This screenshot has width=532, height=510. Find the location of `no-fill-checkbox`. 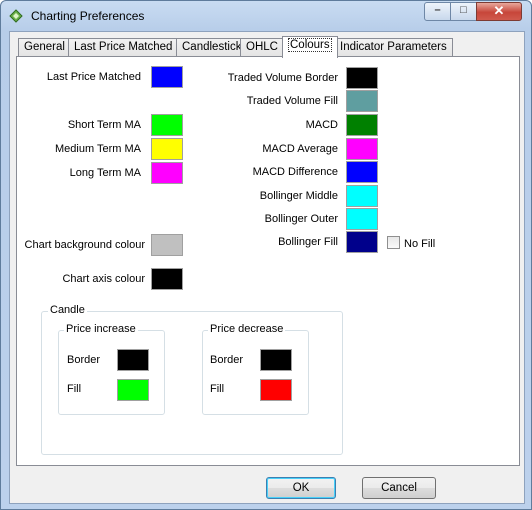

no-fill-checkbox is located at coordinates (393, 242).